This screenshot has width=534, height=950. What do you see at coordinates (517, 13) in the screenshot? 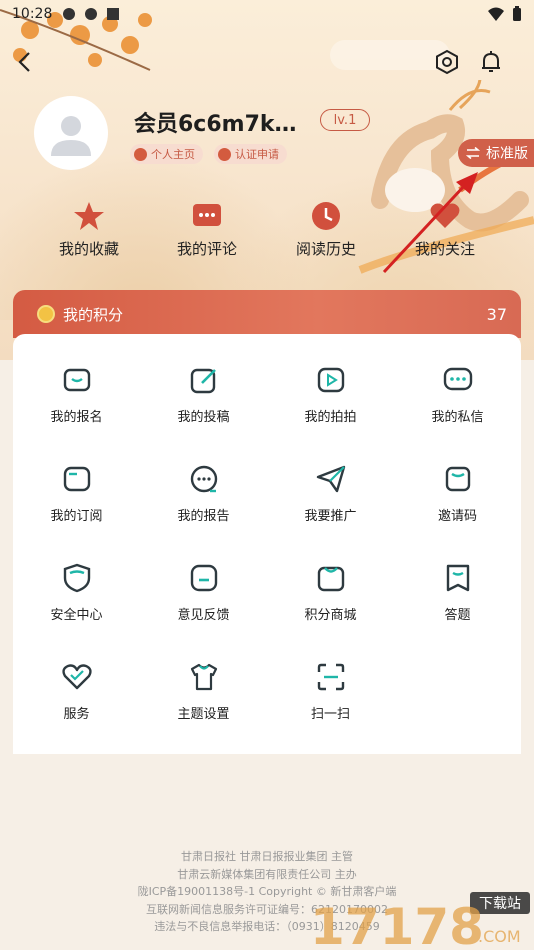
I see `battery-icon` at bounding box center [517, 13].